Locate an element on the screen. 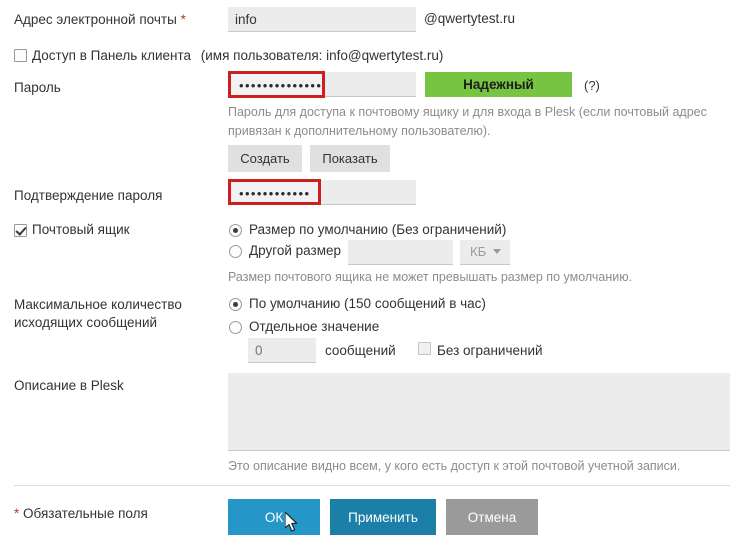 The image size is (731, 549). password-confirm-masked-value: •••••••••••• is located at coordinates (275, 193).